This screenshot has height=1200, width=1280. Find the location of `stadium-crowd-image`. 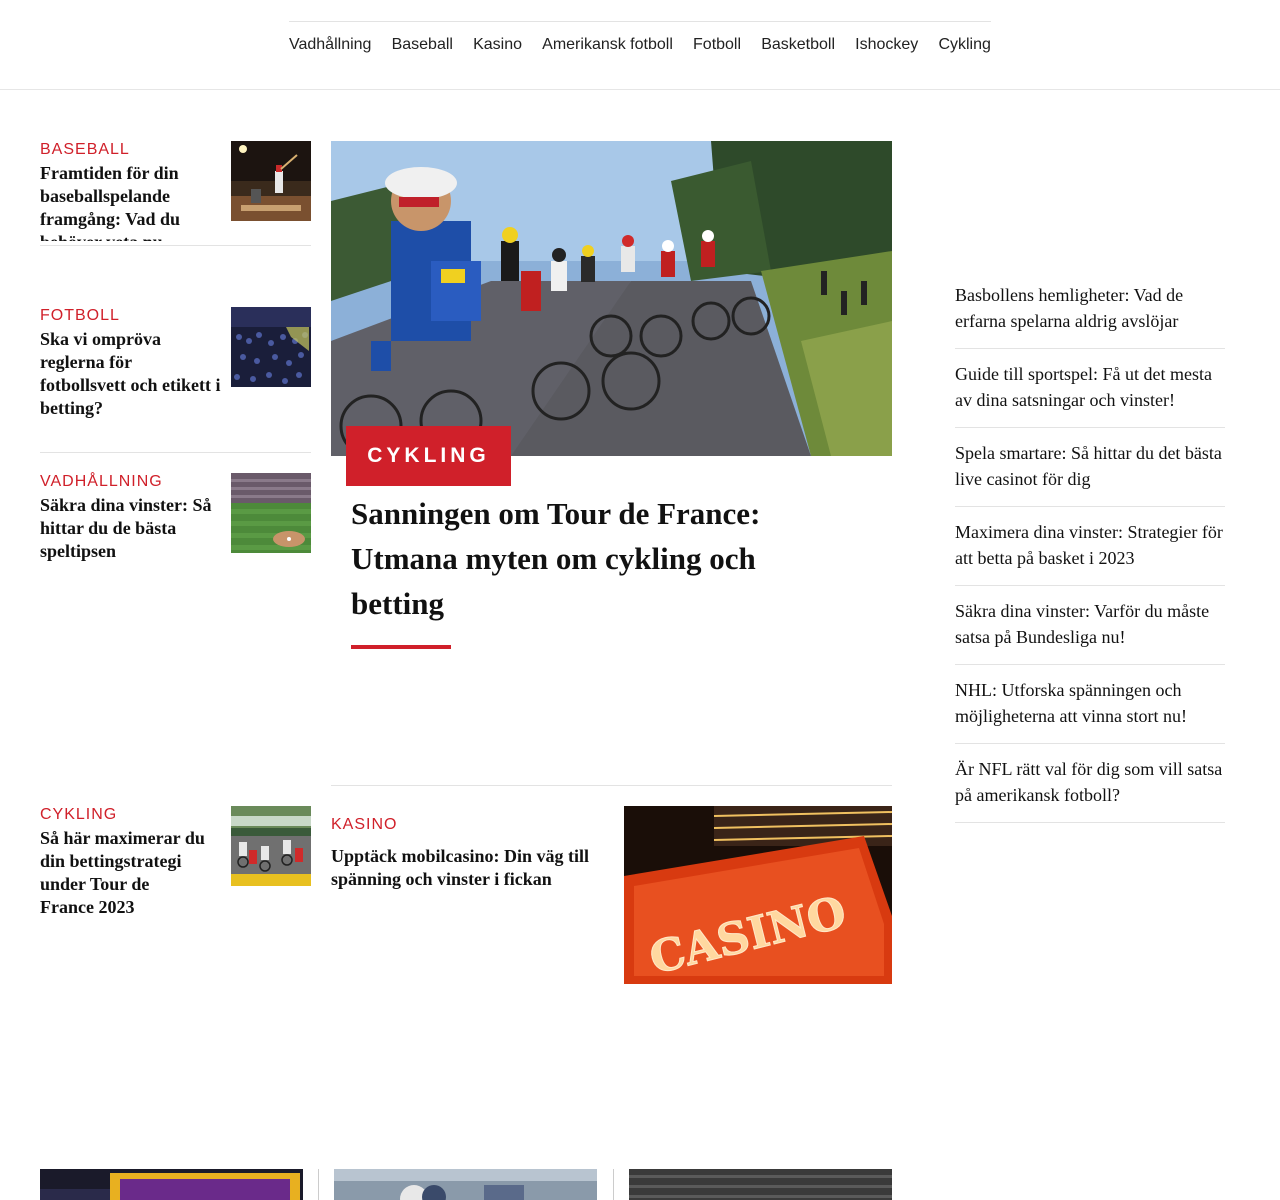

stadium-crowd-image is located at coordinates (271, 347).